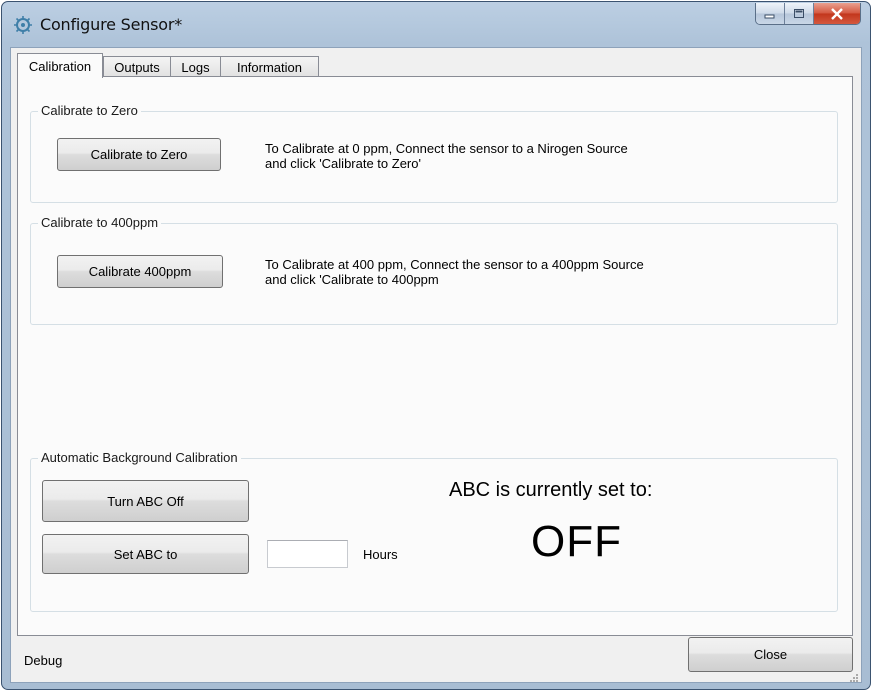 The image size is (874, 693). Describe the element at coordinates (269, 66) in the screenshot. I see `tab-information: Information` at that location.